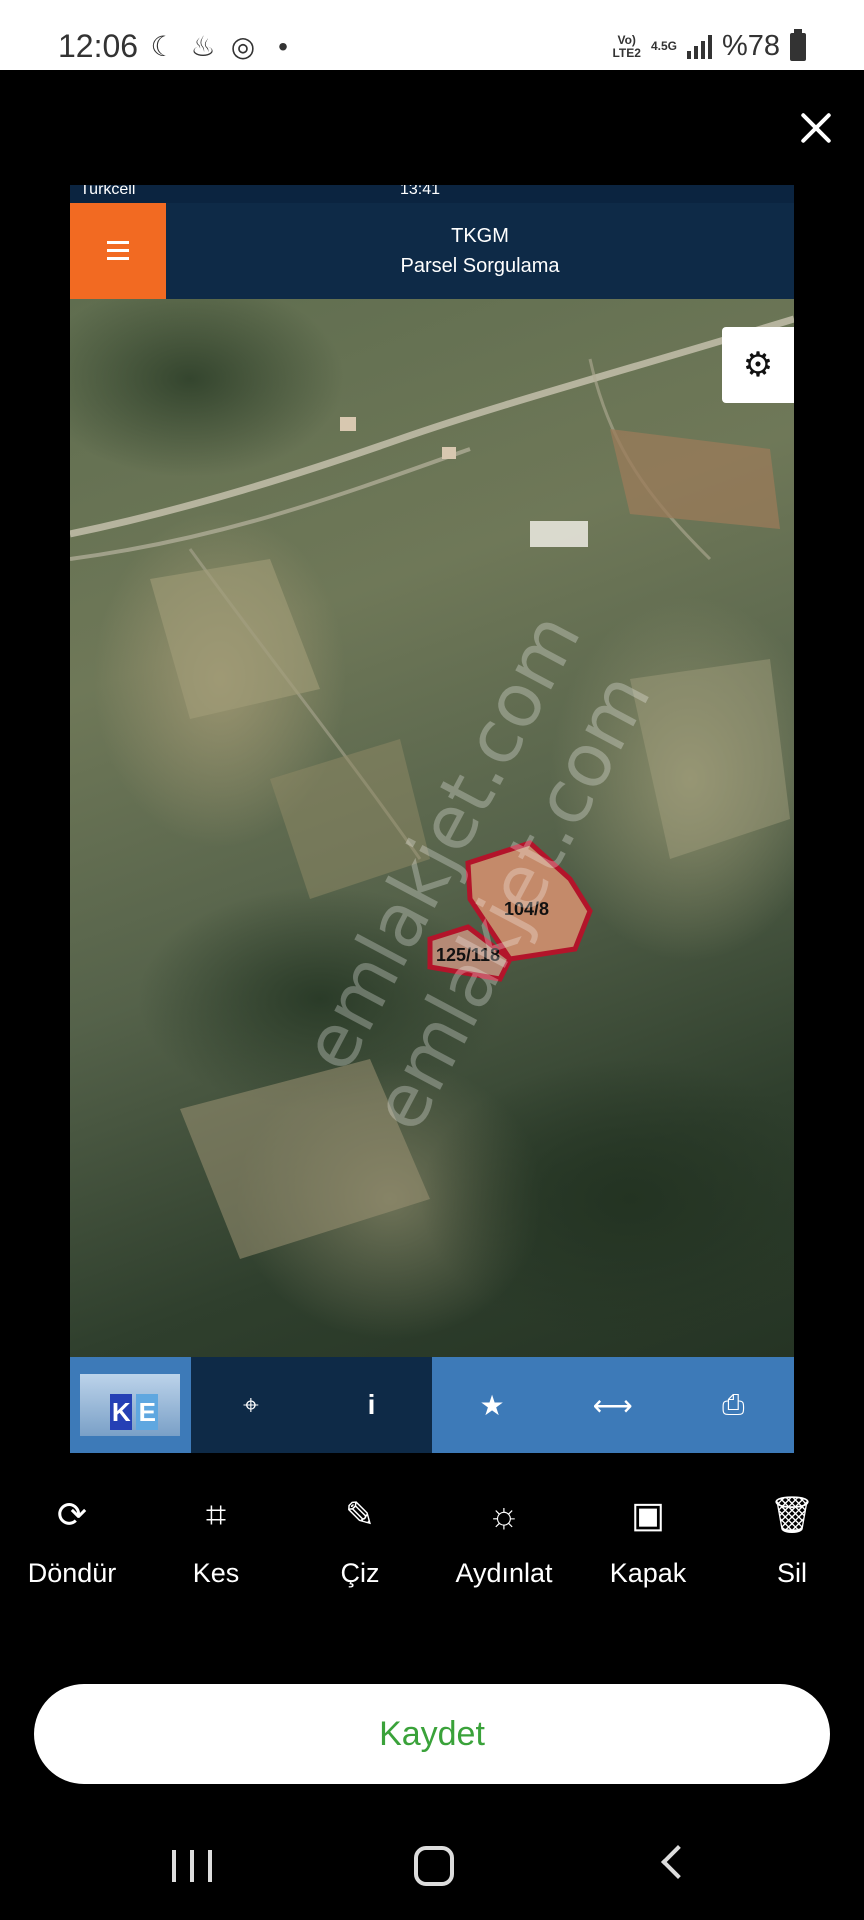  I want to click on chrome-icon: ◎, so click(243, 46).